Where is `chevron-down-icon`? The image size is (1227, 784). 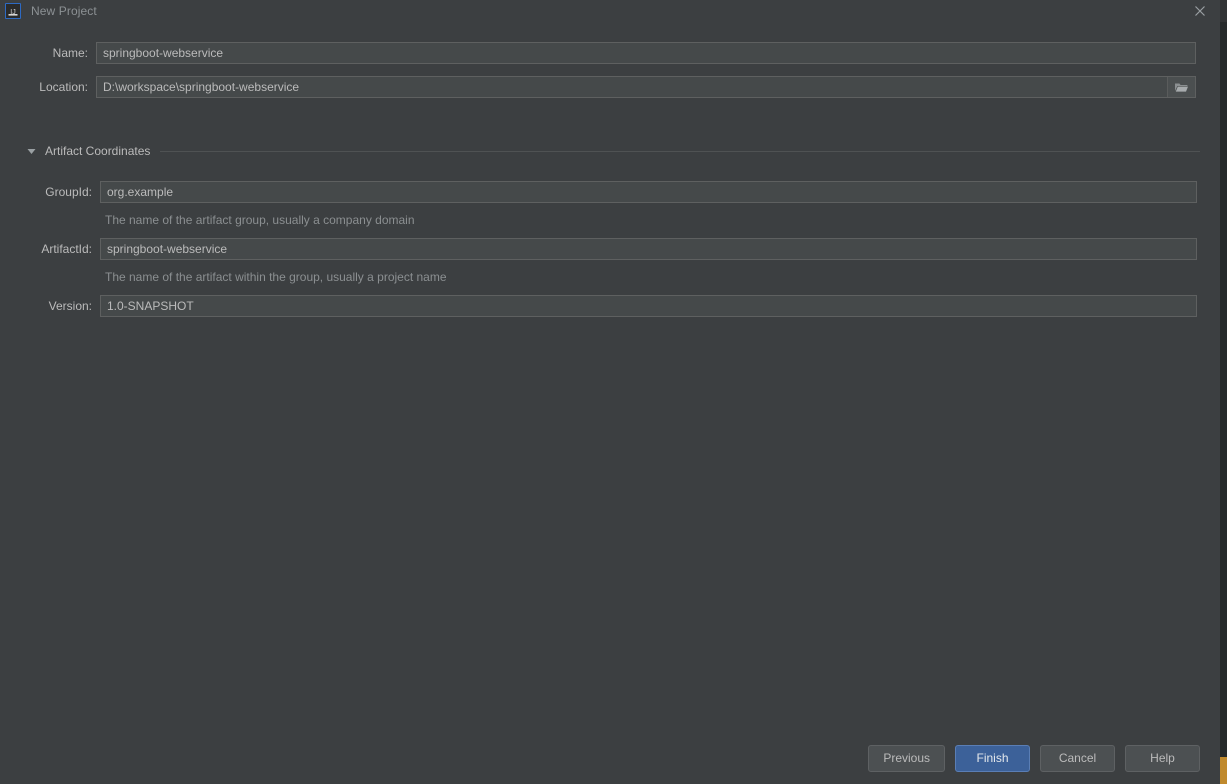 chevron-down-icon is located at coordinates (31, 151).